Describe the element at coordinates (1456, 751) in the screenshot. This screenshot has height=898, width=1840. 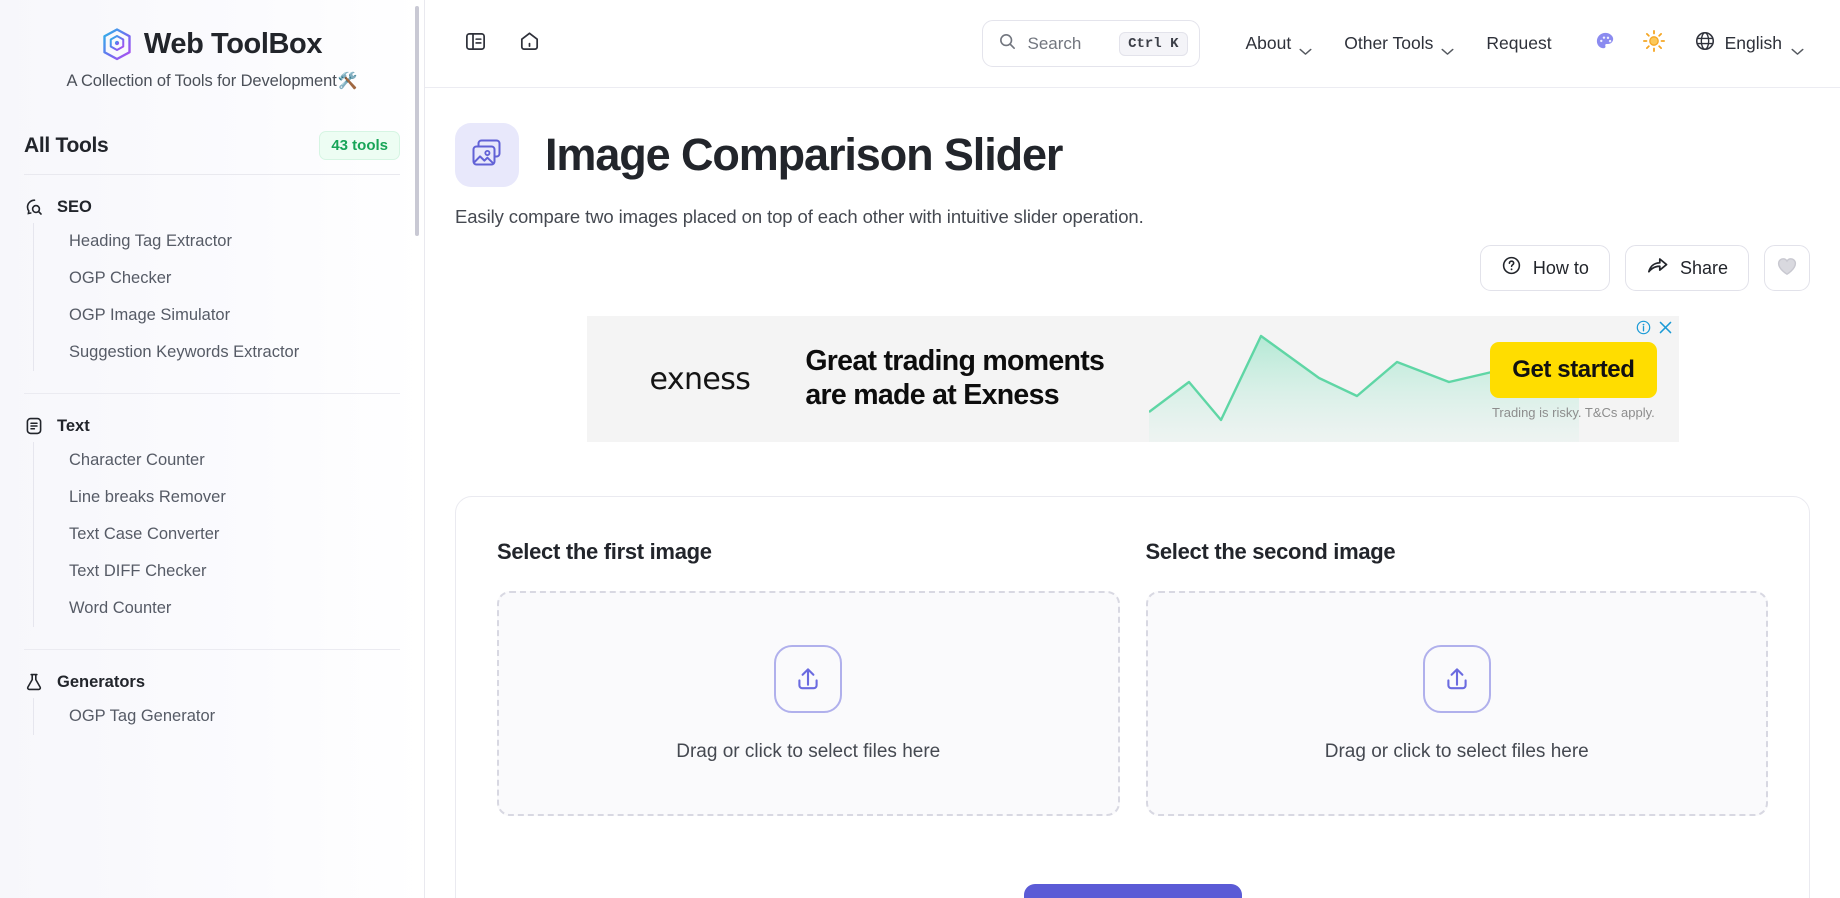
I see `second-image-dropzone-text: Drag or click to select files here` at that location.